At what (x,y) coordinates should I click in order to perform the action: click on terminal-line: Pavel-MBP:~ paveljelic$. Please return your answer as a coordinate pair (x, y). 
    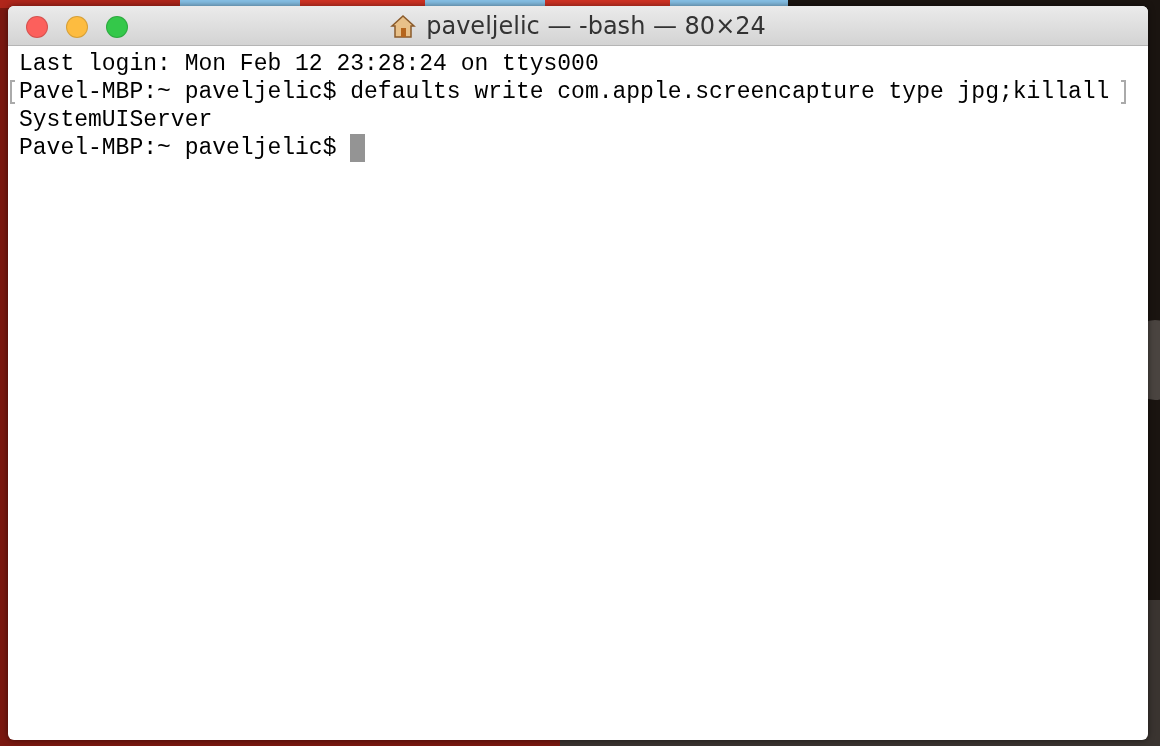
    Looking at the image, I should click on (178, 148).